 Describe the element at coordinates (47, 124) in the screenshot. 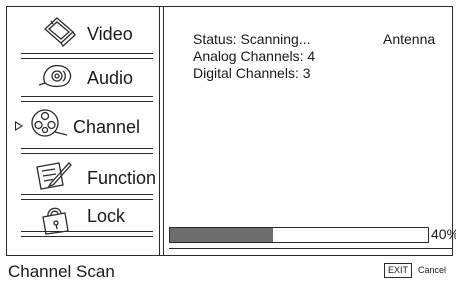

I see `channel-reel-icon` at that location.